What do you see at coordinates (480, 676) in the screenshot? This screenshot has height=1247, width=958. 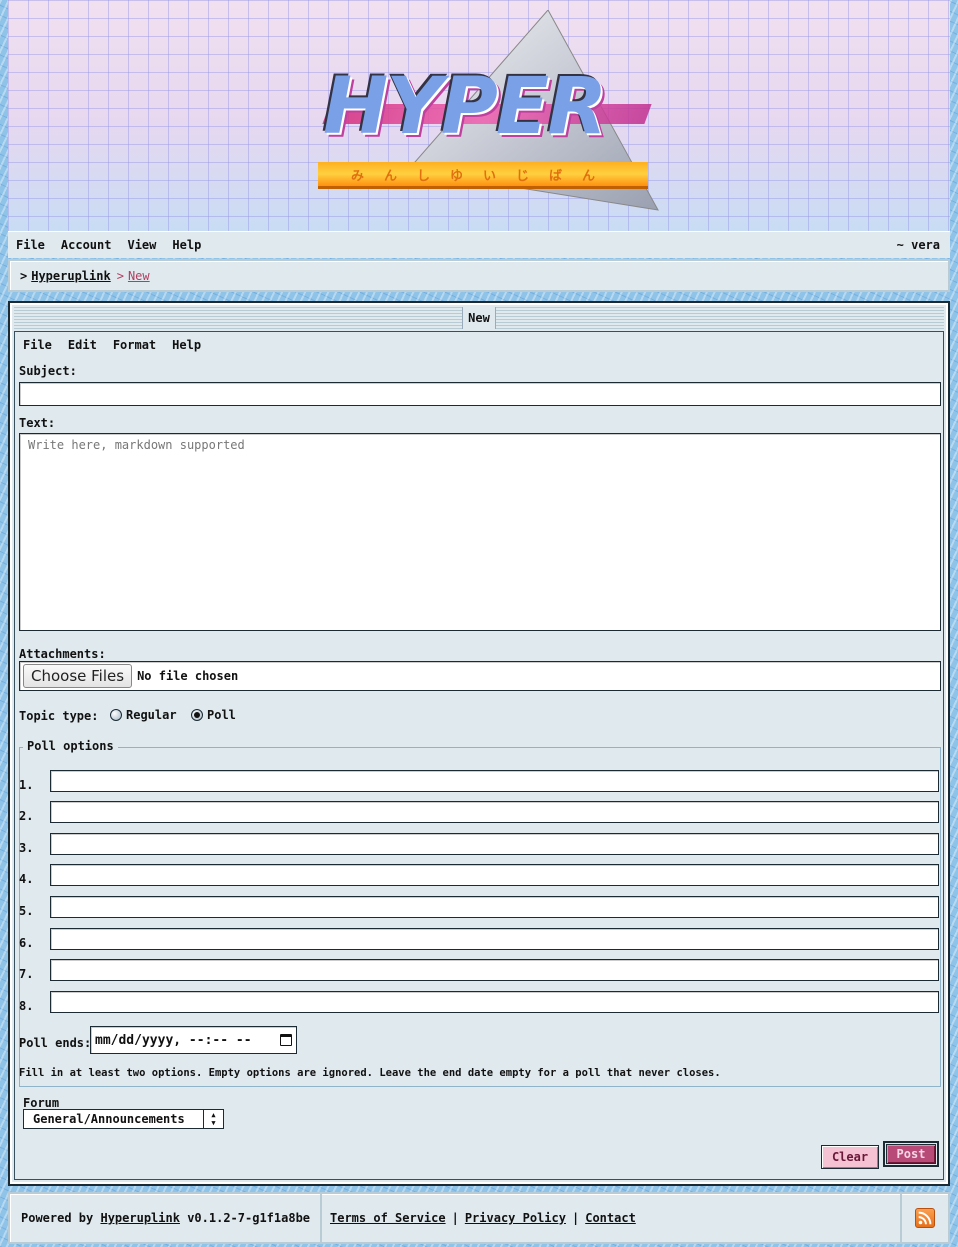 I see `file-input: Choose Files No file chosen` at bounding box center [480, 676].